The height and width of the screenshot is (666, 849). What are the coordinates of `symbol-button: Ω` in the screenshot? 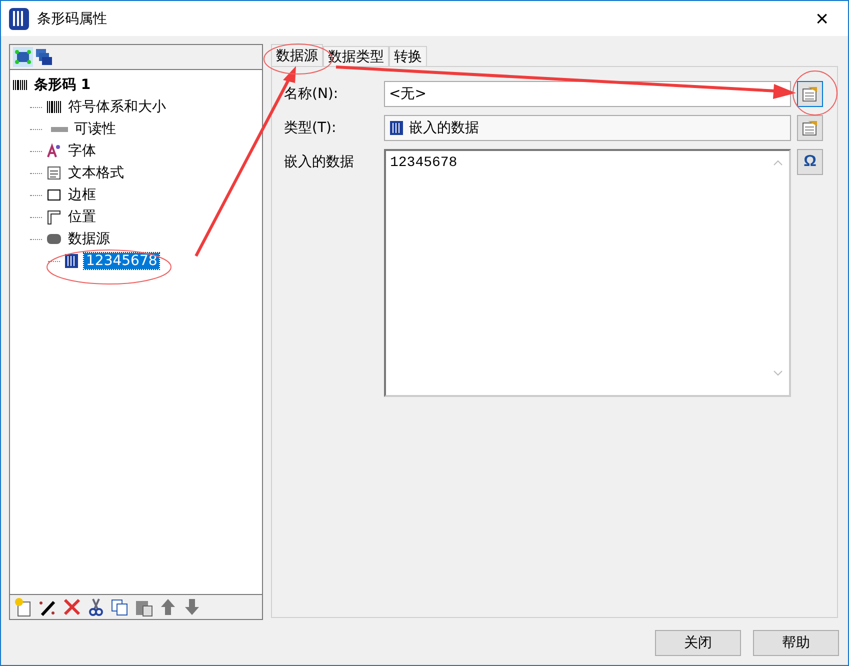 It's located at (810, 162).